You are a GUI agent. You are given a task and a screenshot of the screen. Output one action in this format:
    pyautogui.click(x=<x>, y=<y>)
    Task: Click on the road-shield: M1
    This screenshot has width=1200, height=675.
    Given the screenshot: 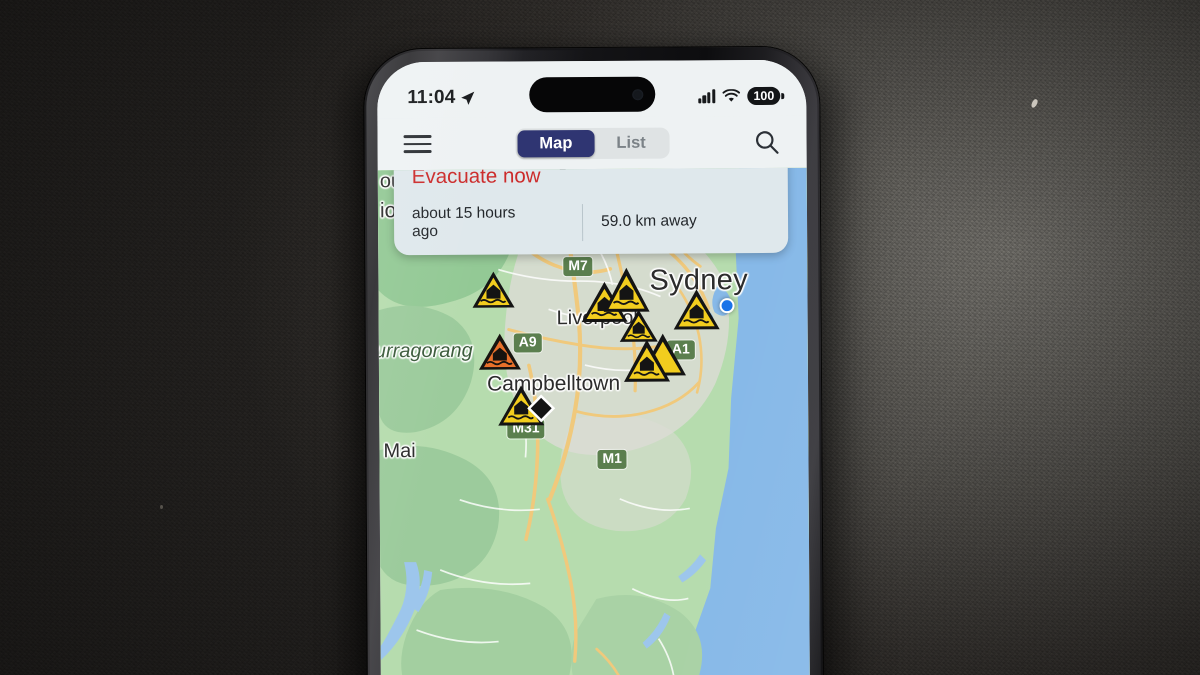 What is the action you would take?
    pyautogui.click(x=612, y=459)
    